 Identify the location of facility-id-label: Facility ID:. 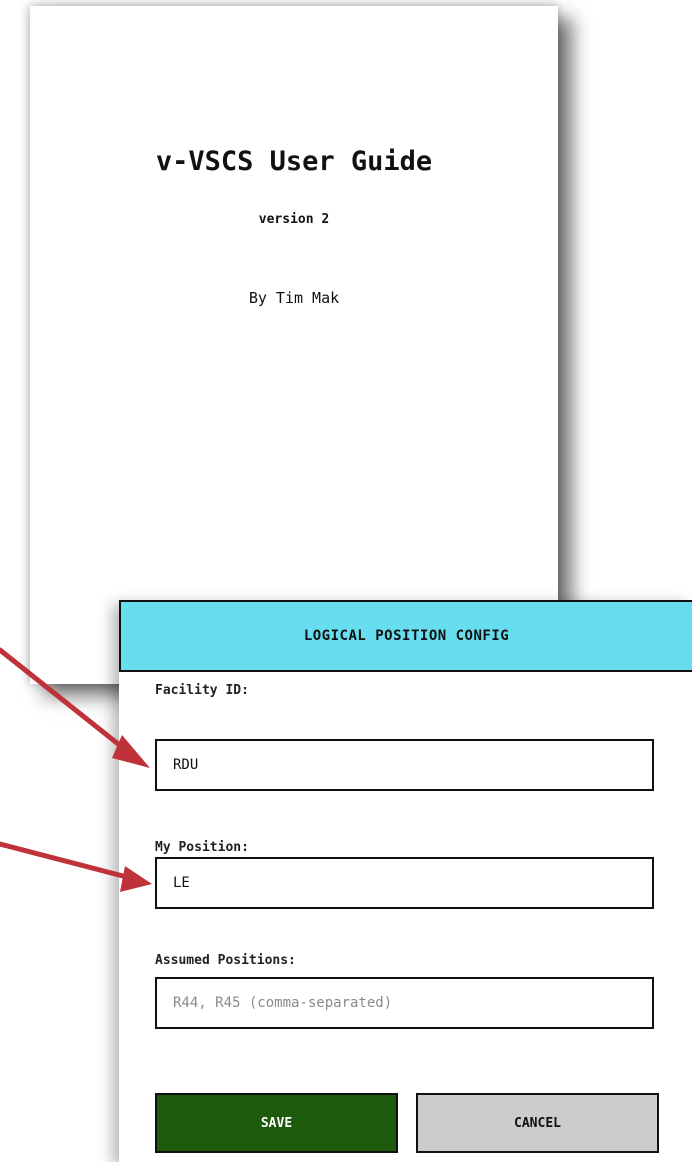
(202, 690).